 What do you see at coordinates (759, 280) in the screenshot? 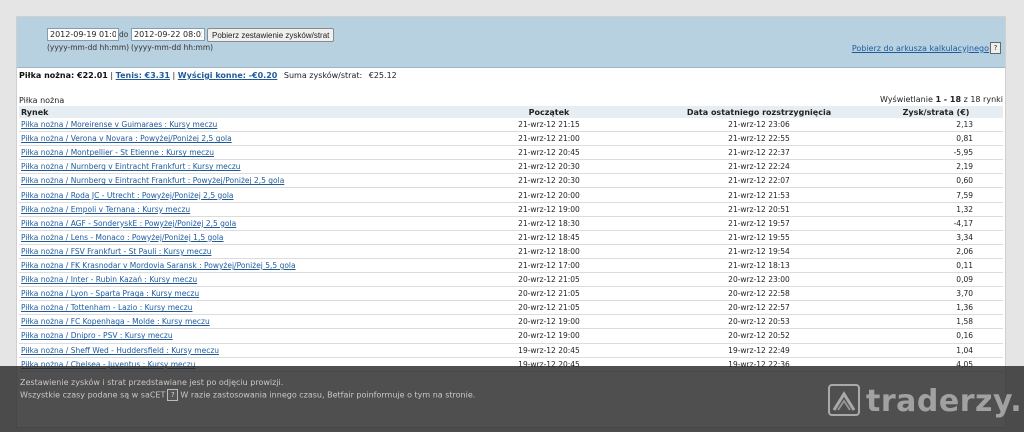
I see `settled-time-cell: 20-wrz-12 23:00` at bounding box center [759, 280].